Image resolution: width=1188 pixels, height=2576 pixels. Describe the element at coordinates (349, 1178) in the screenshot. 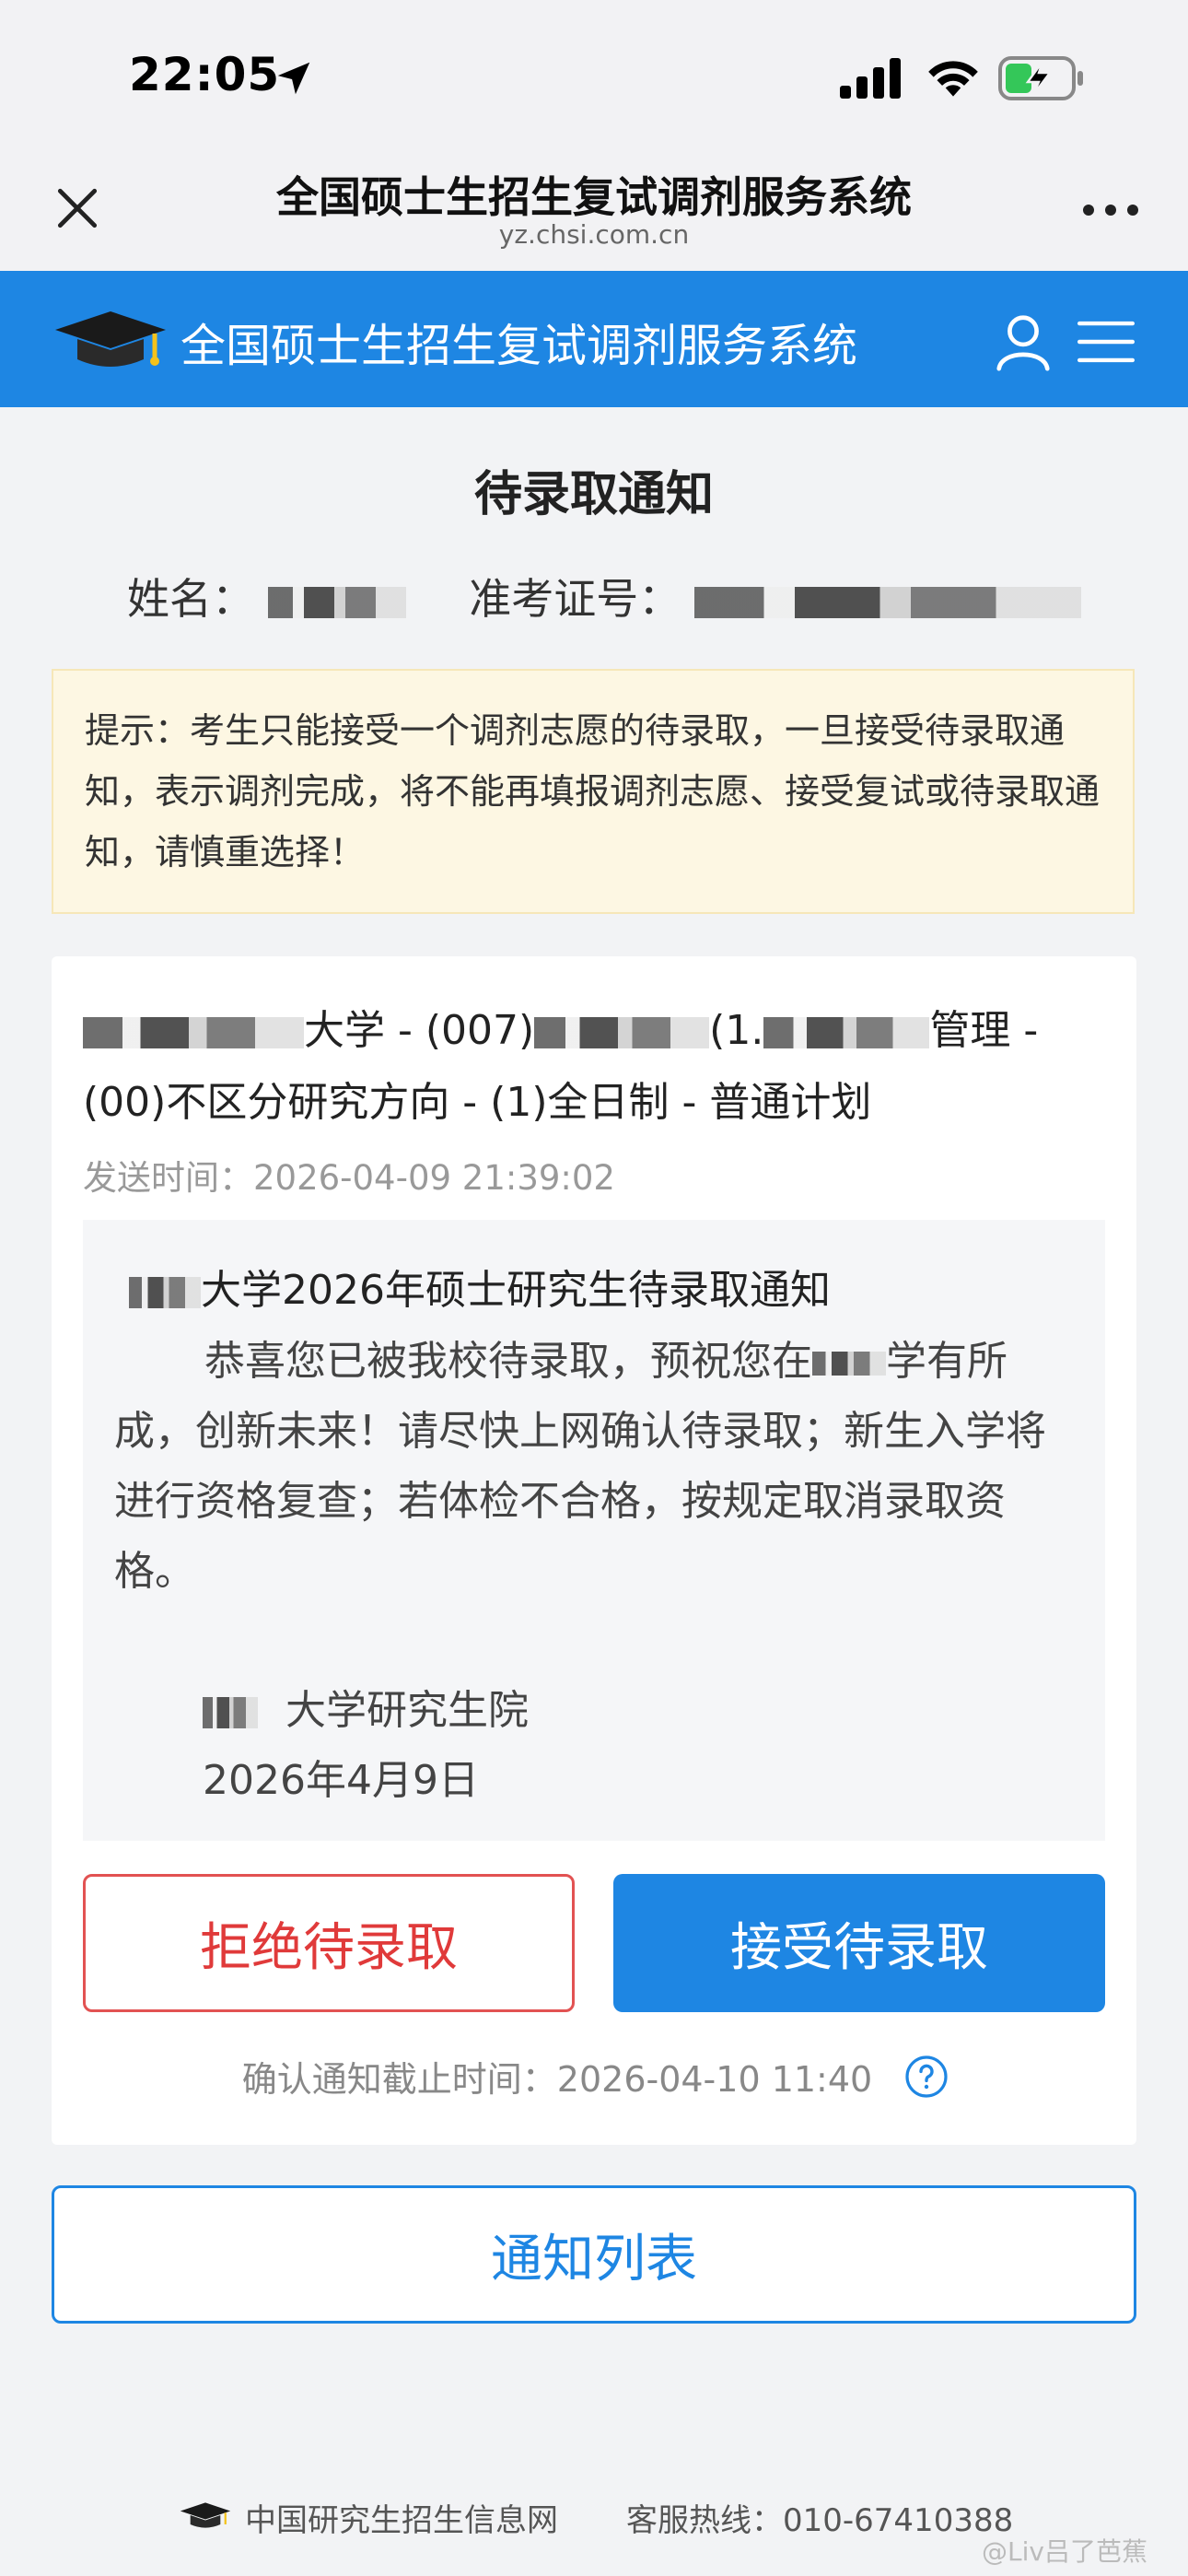

I see `sent-time: 发送时间：2026-04-09 21:39:02` at that location.